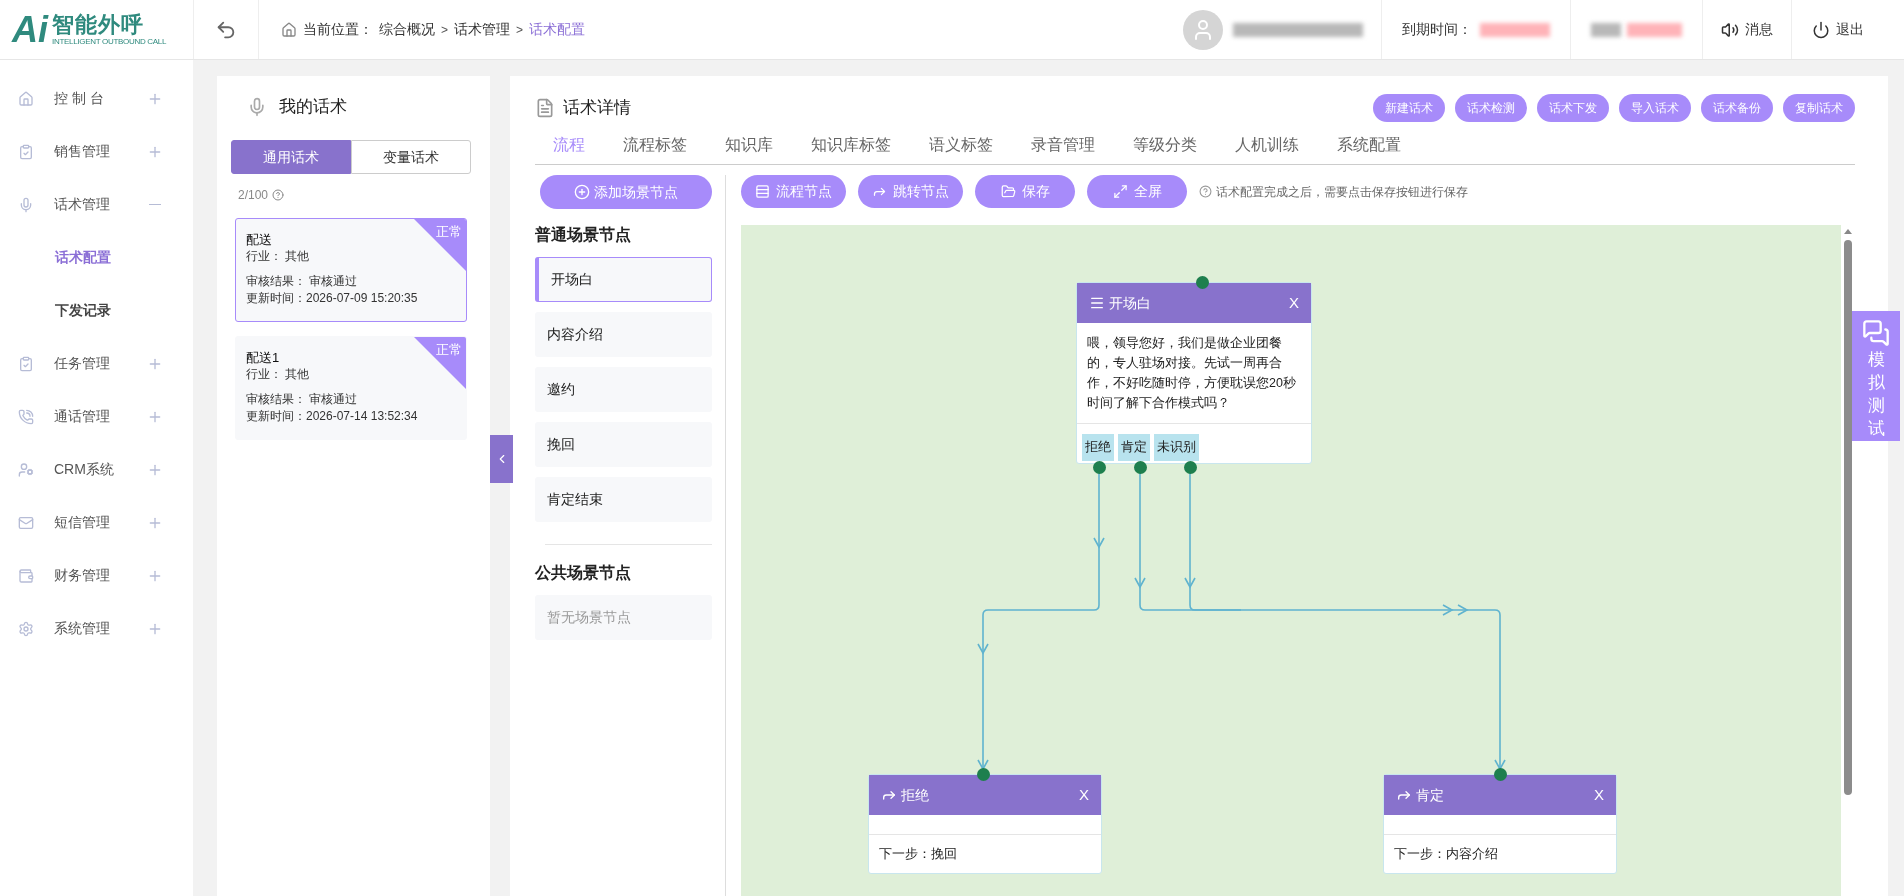  What do you see at coordinates (985, 824) in the screenshot?
I see `flow-node: 拒绝 X 下一步：挽回` at bounding box center [985, 824].